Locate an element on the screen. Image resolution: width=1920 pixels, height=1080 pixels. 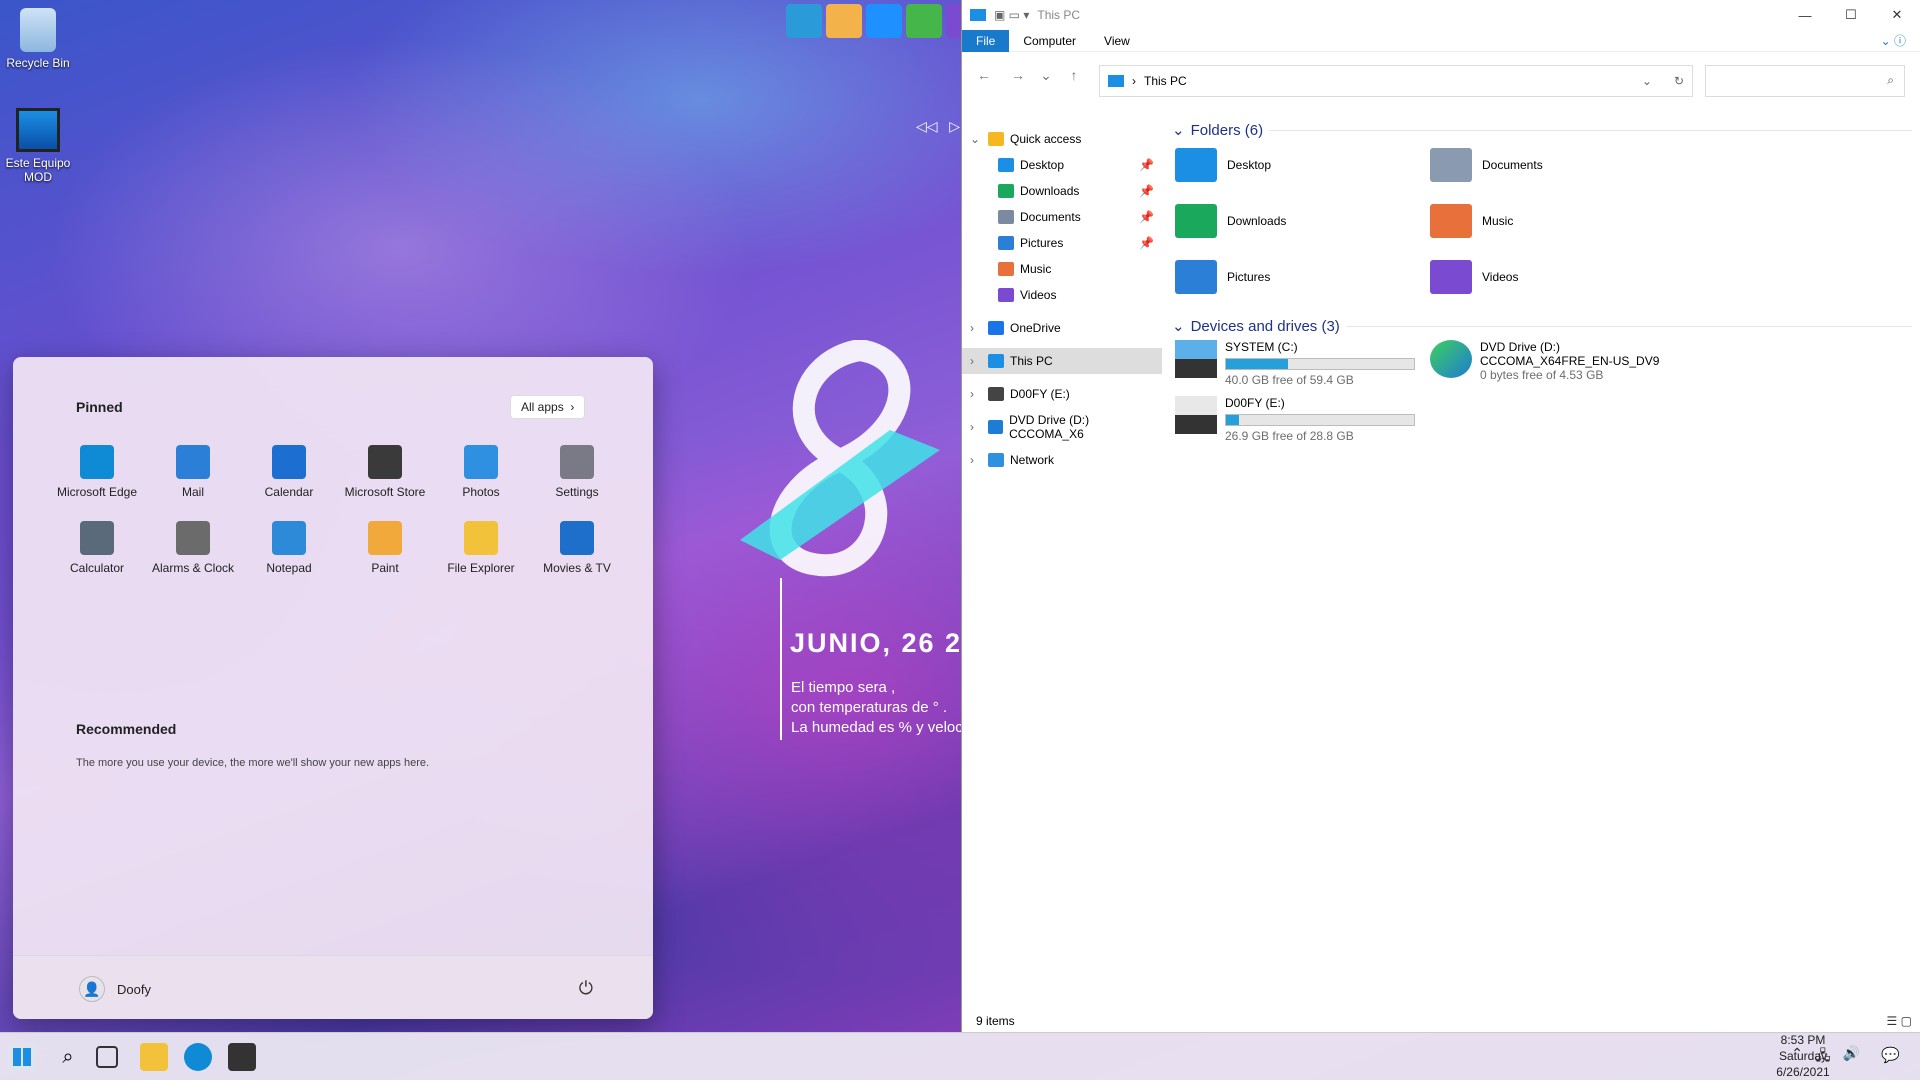
nav-item: › Network is located at coordinates (1062, 460).